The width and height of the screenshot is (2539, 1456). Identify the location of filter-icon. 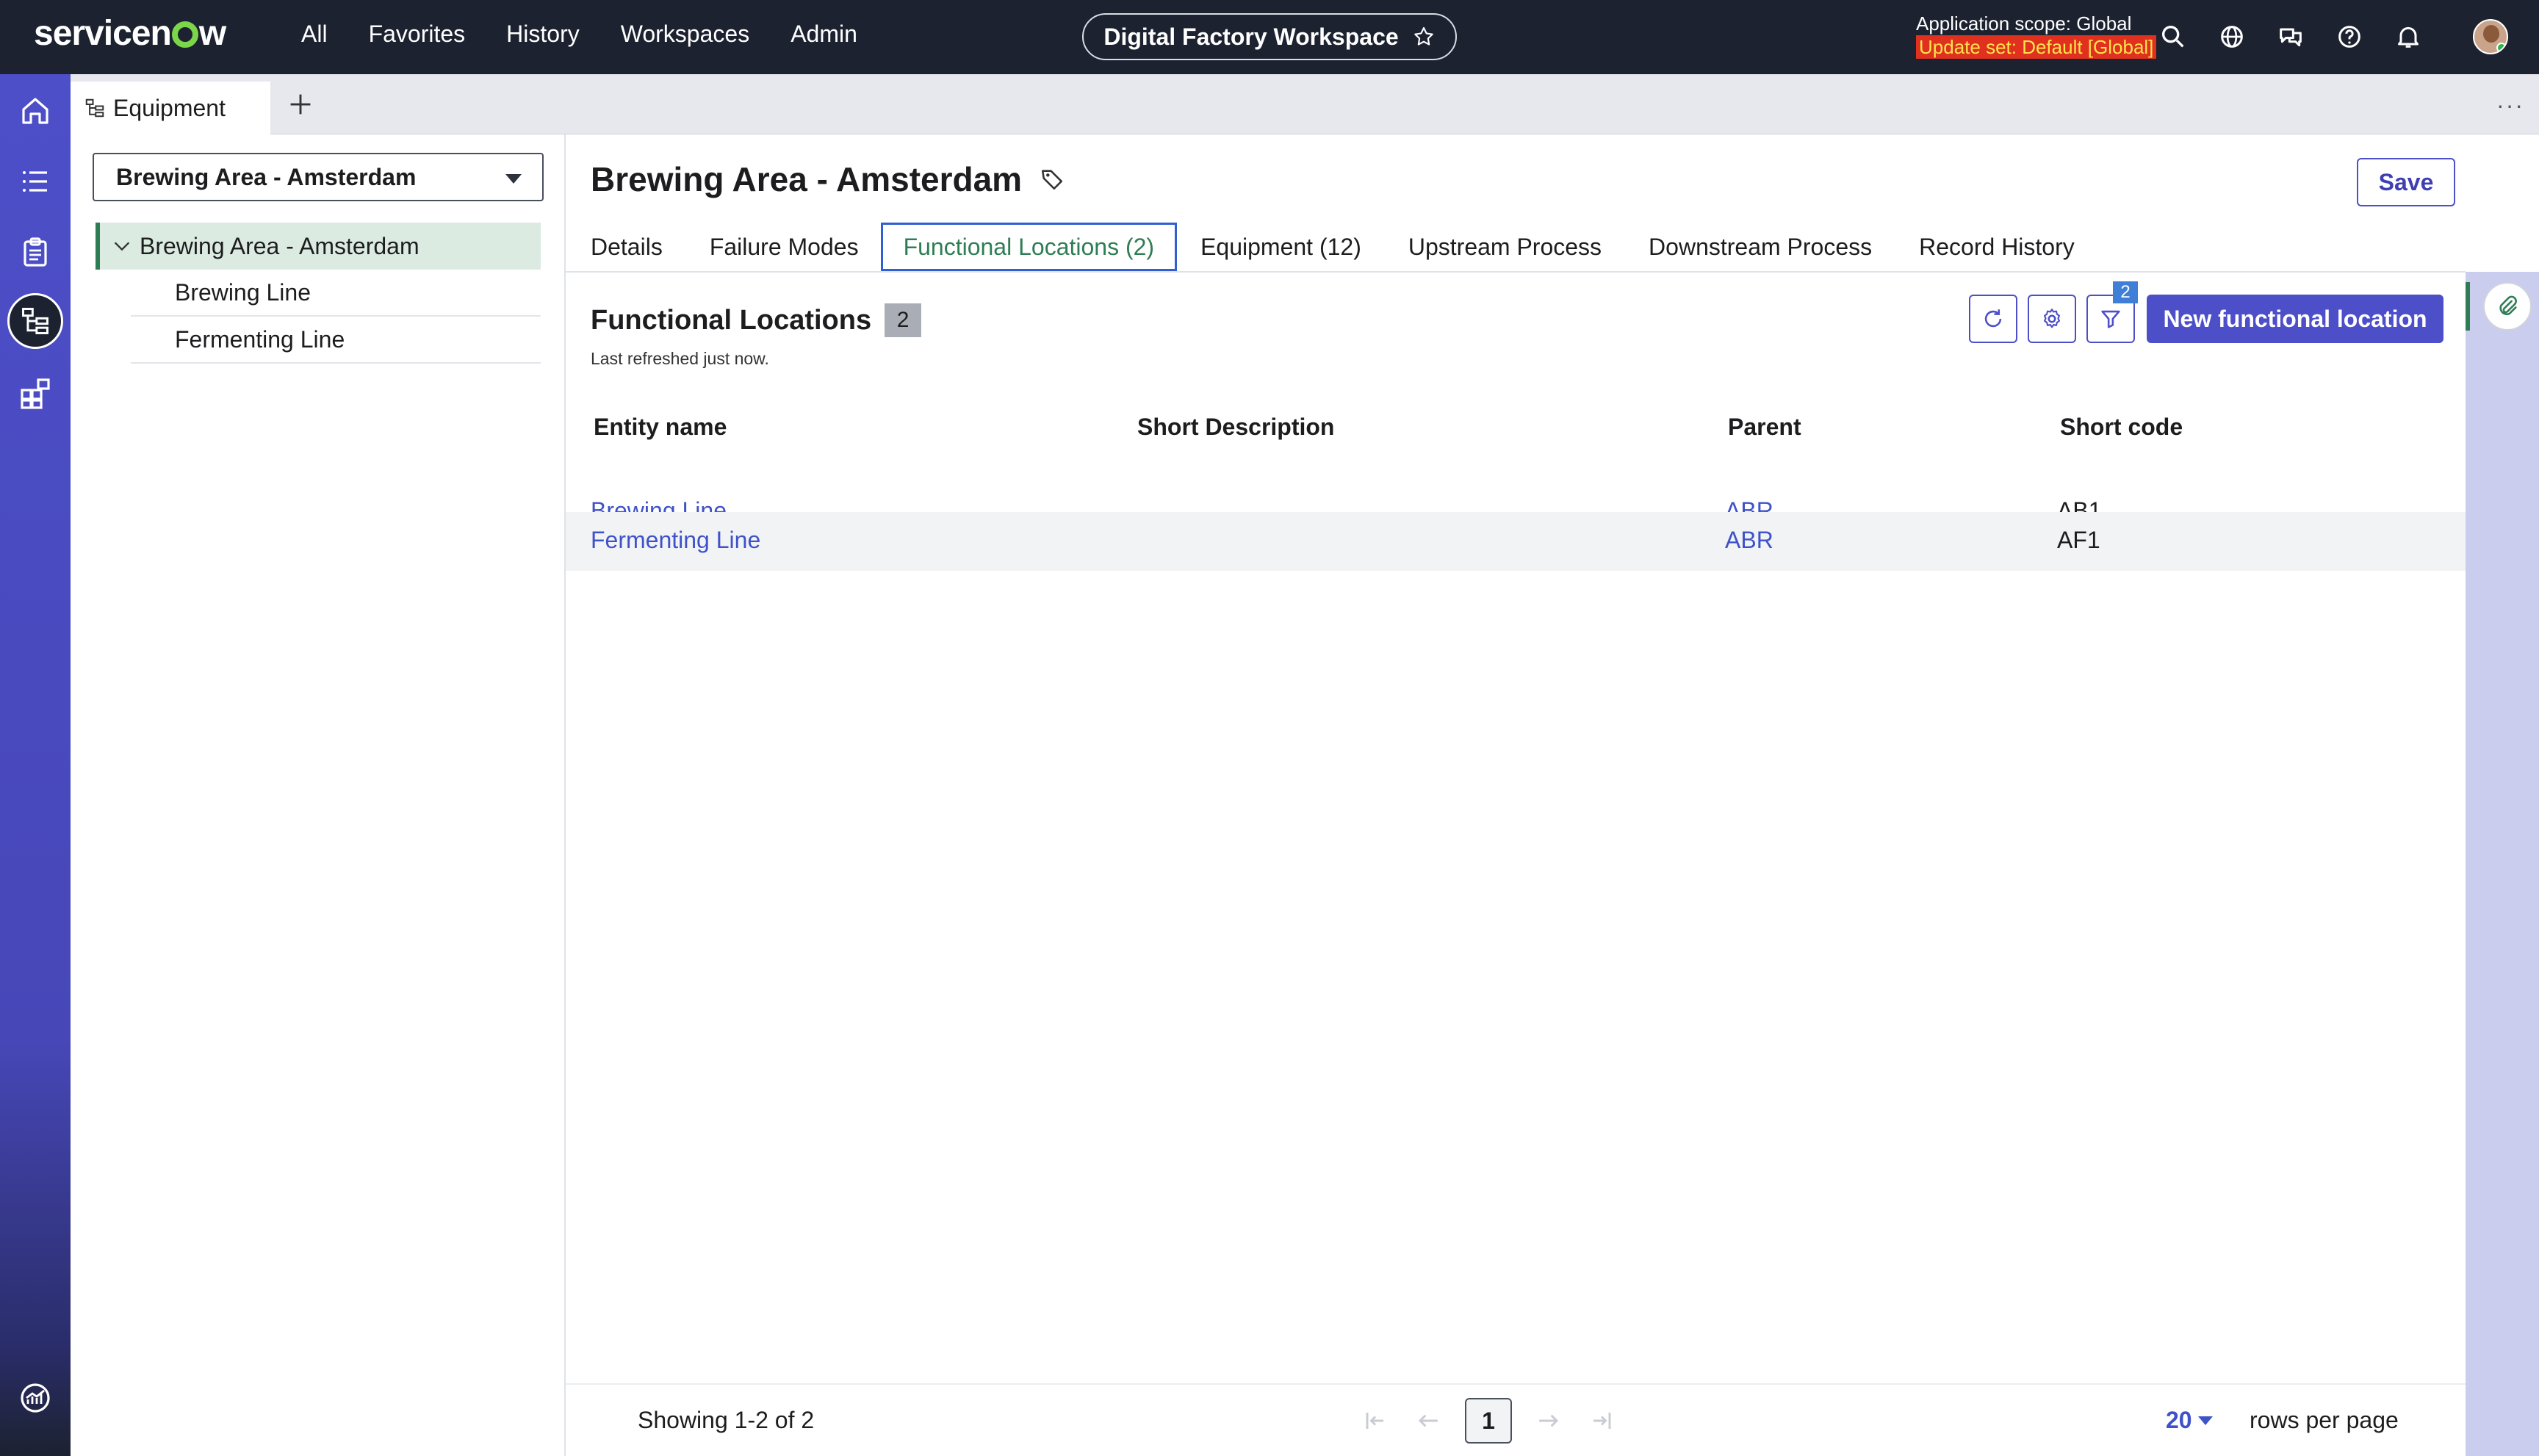
(2110, 319).